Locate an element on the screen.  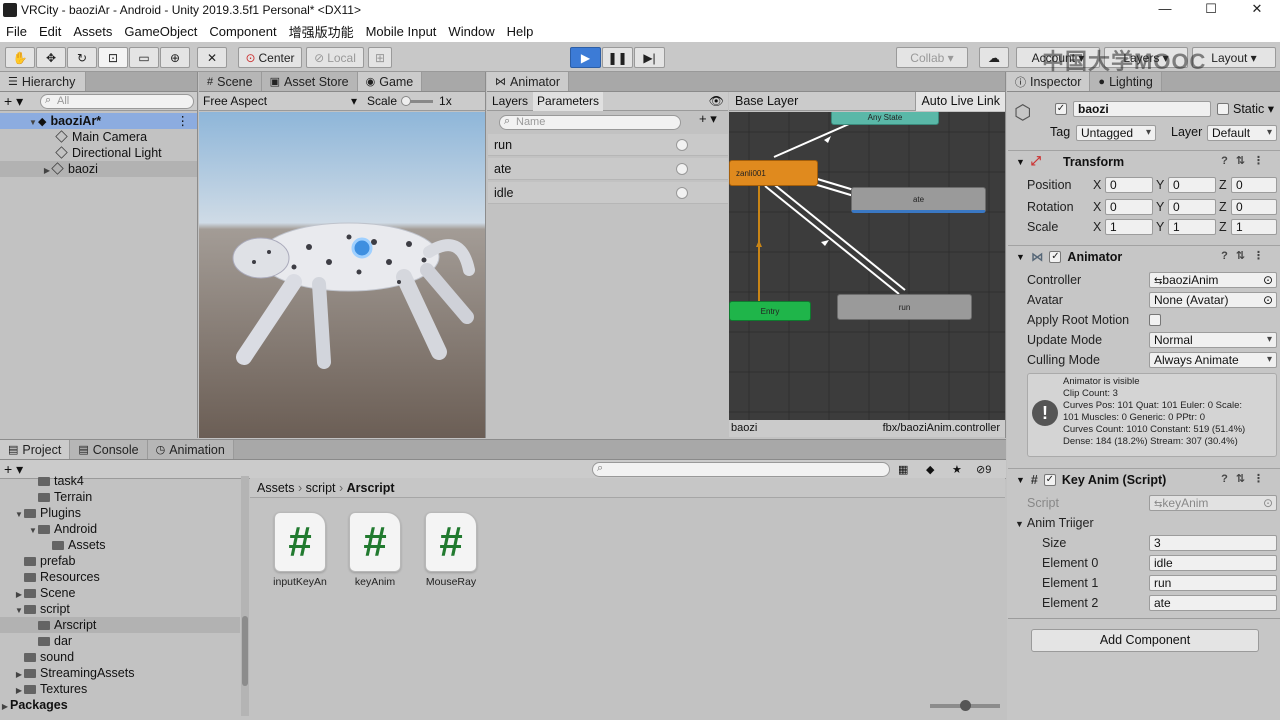
tab-scene: # Scene is located at coordinates (230, 81).